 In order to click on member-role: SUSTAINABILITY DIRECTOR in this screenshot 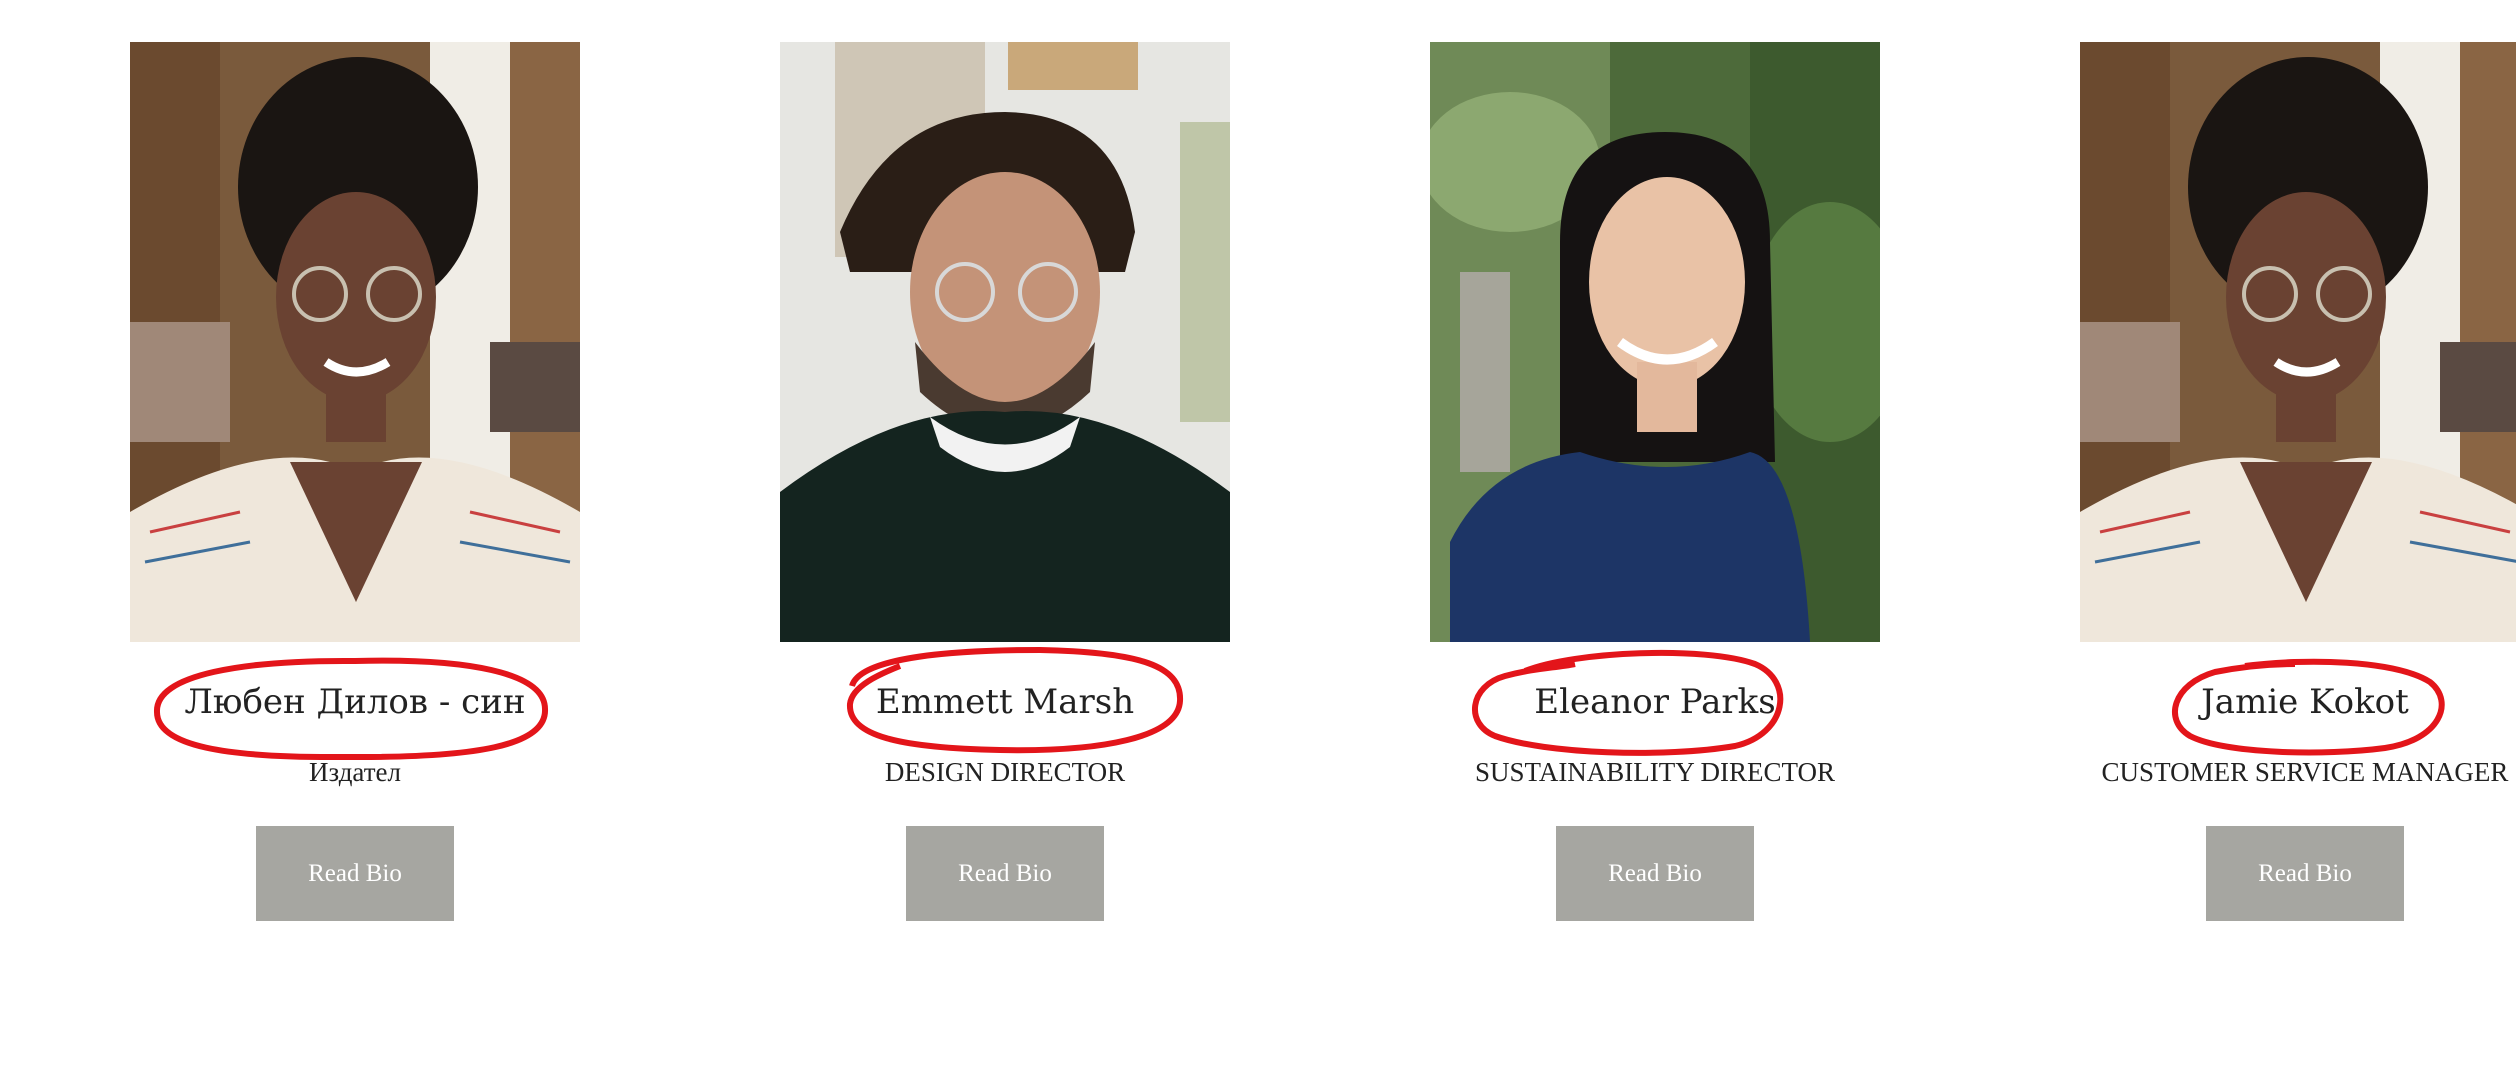, I will do `click(1655, 772)`.